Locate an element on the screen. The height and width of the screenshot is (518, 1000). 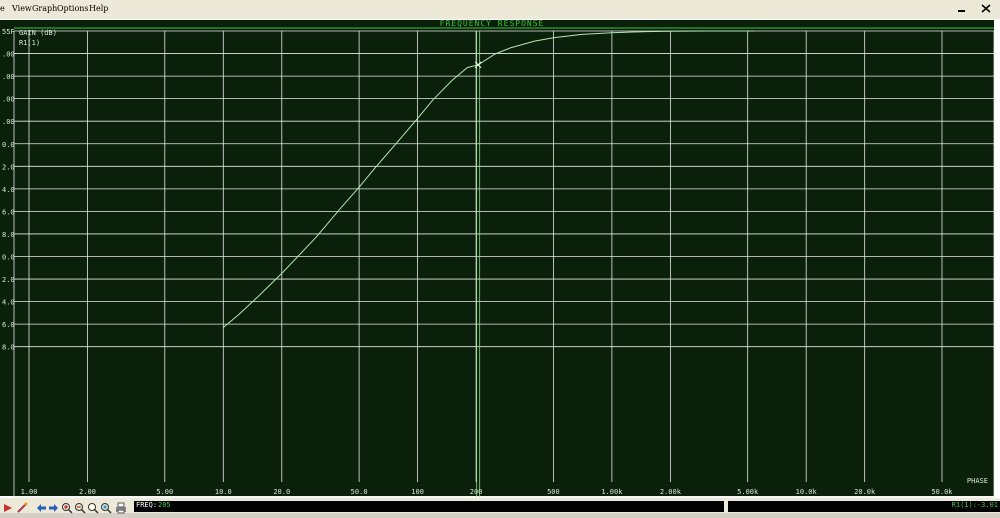
probe-icon is located at coordinates (22, 506).